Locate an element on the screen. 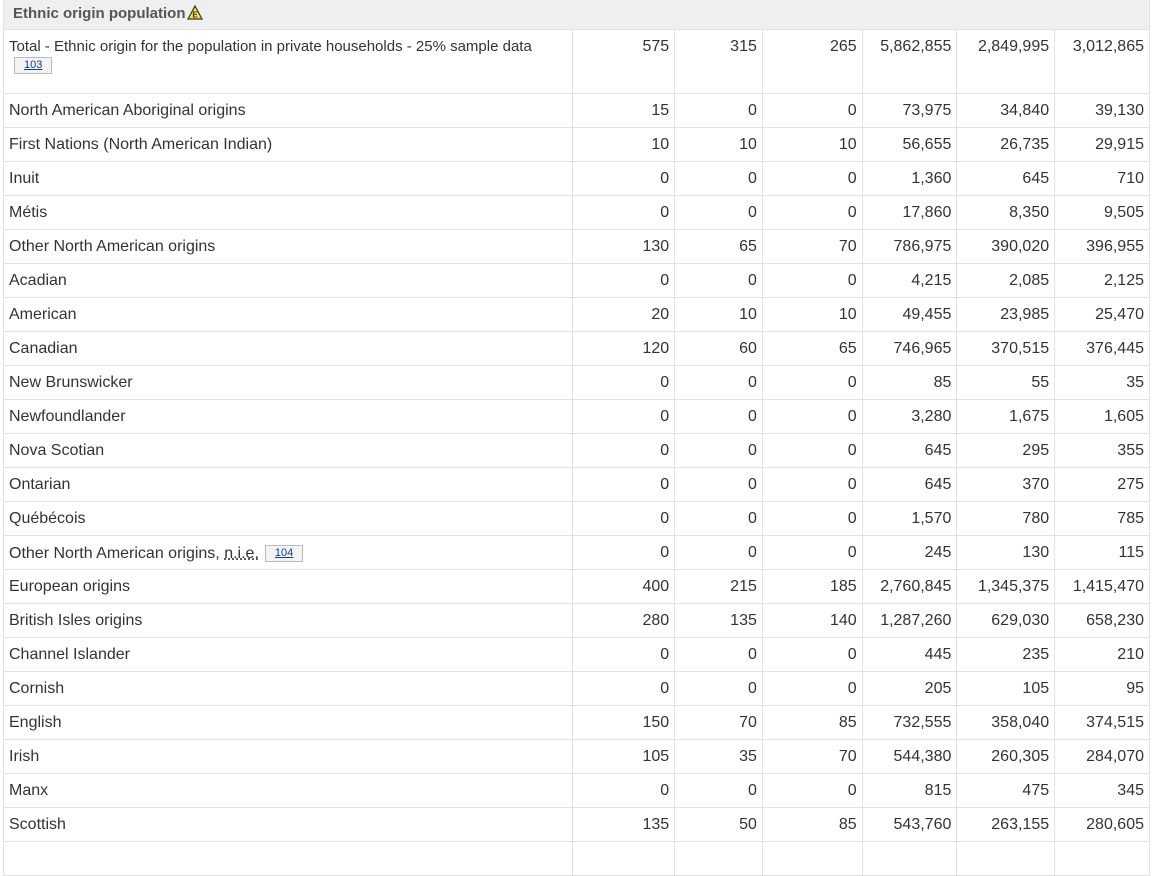 This screenshot has height=876, width=1160. row-label-cell: Manx is located at coordinates (288, 790).